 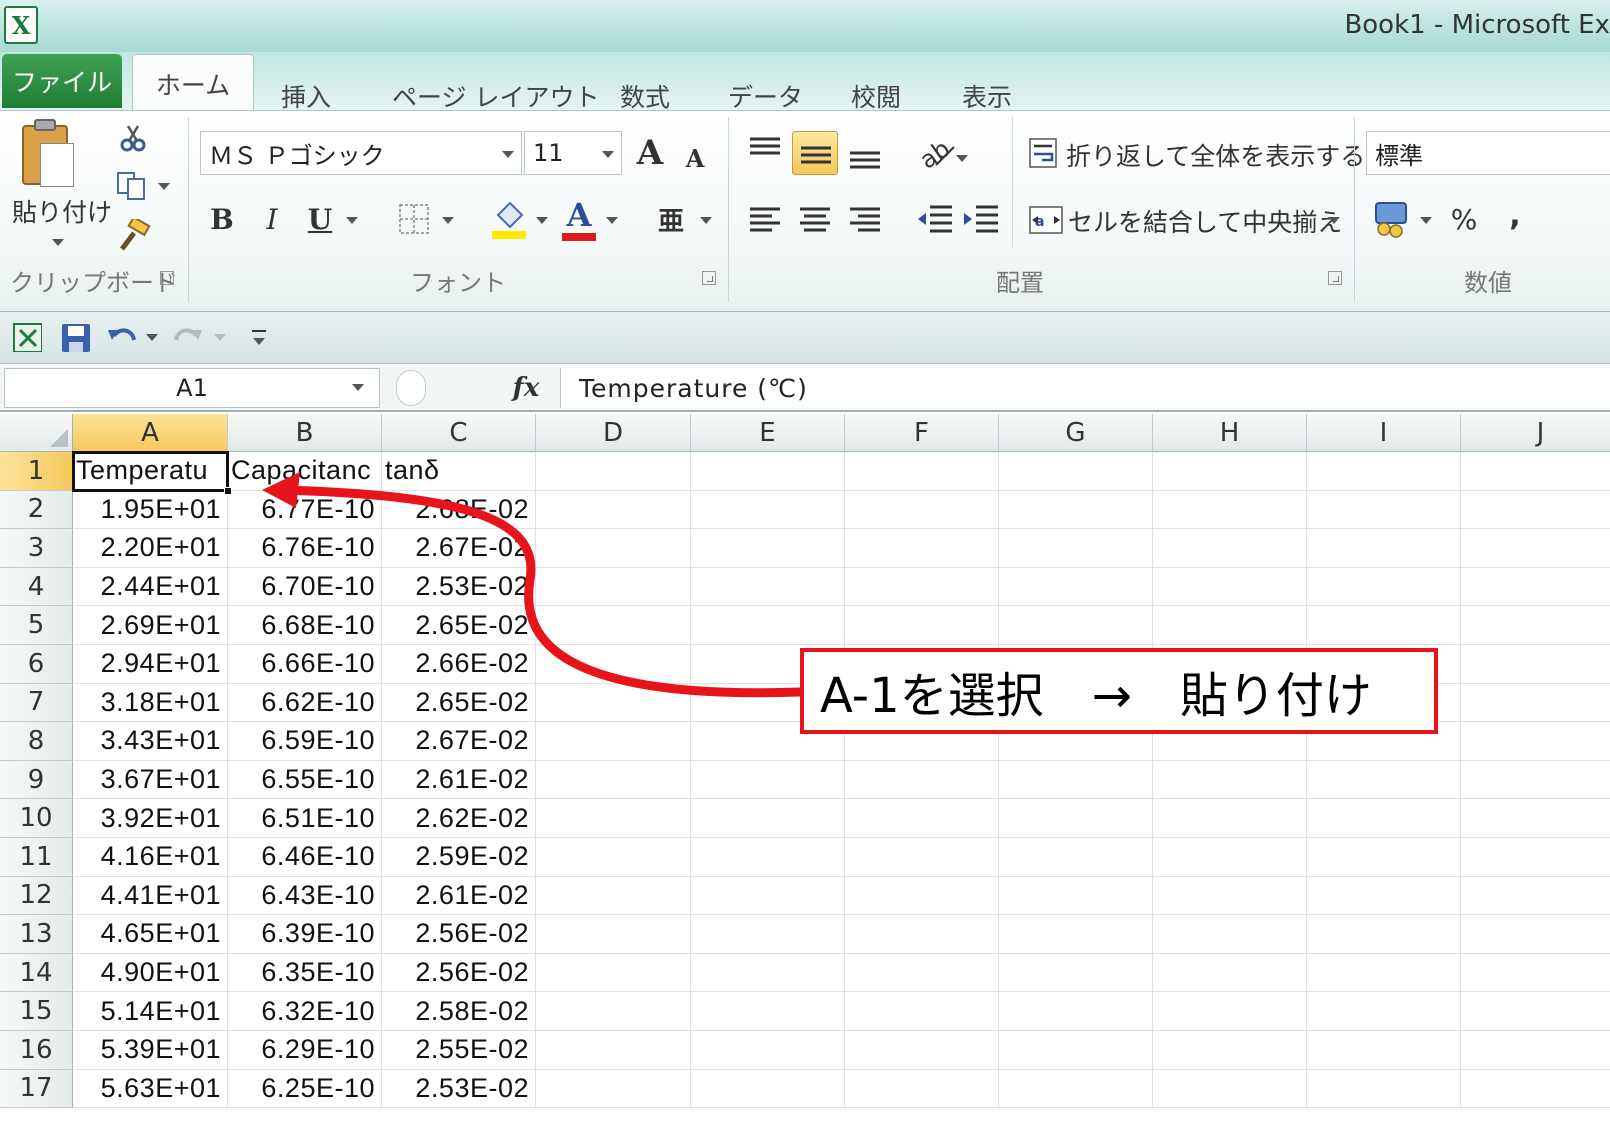 What do you see at coordinates (358, 387) in the screenshot?
I see `name-box-dropdown-arrow` at bounding box center [358, 387].